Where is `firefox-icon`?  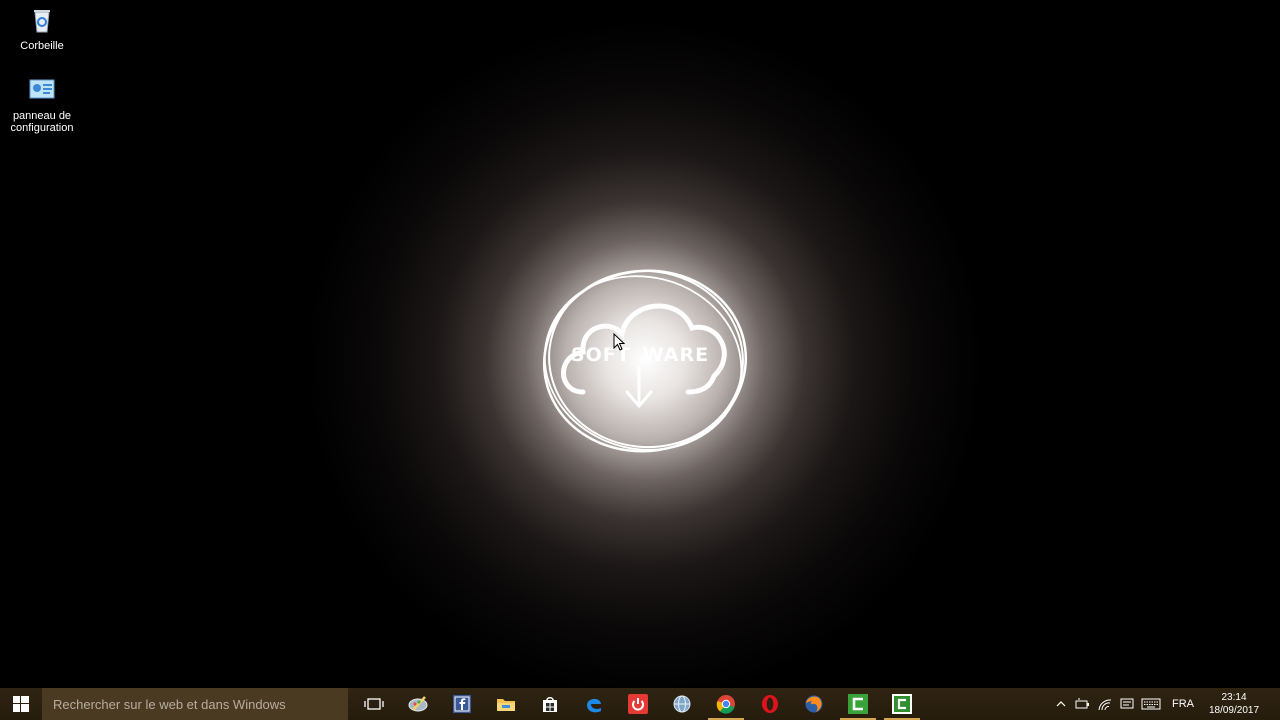 firefox-icon is located at coordinates (814, 704).